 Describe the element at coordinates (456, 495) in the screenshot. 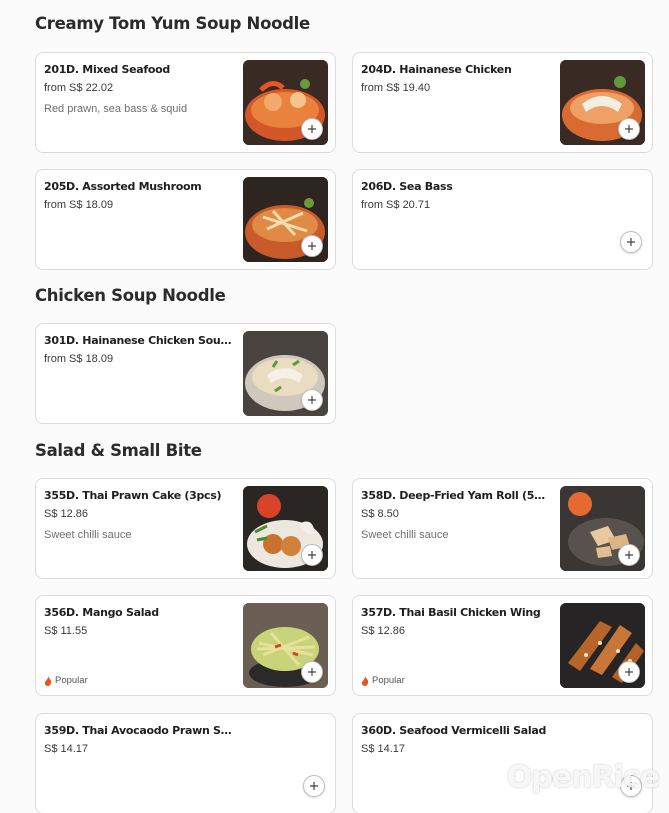

I see `item-name: 358D. Deep-Fried Yam Roll (5pcs)` at that location.